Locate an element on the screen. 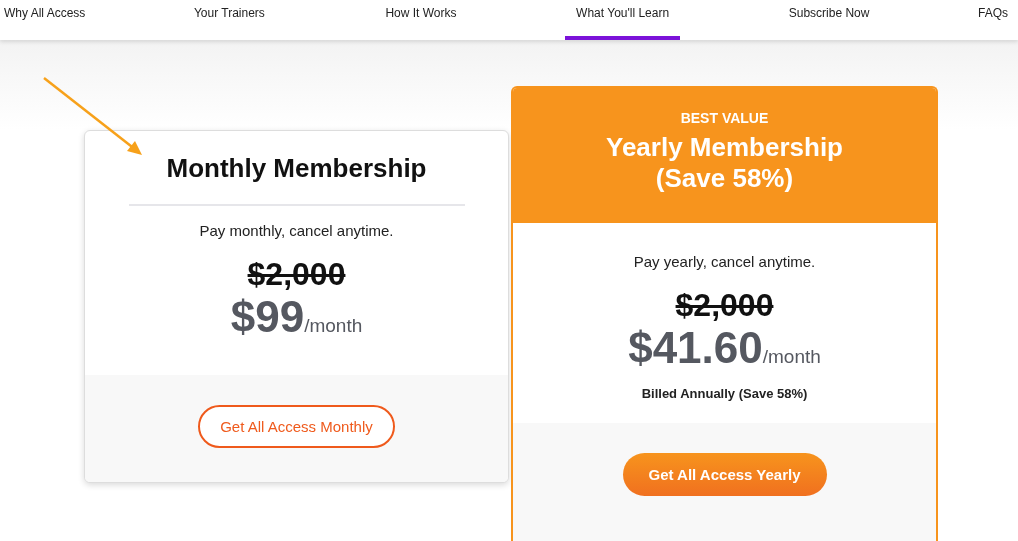  plan-price: $99 is located at coordinates (267, 317).